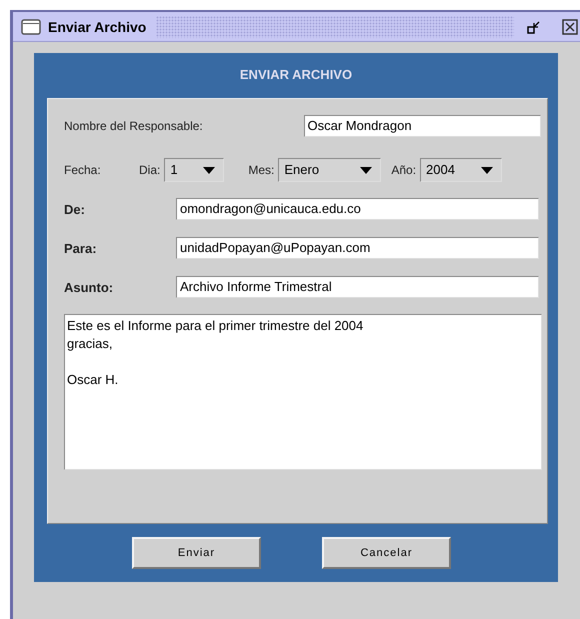 This screenshot has width=580, height=619. I want to click on form-heading: ENVIAR ARCHIVO, so click(296, 75).